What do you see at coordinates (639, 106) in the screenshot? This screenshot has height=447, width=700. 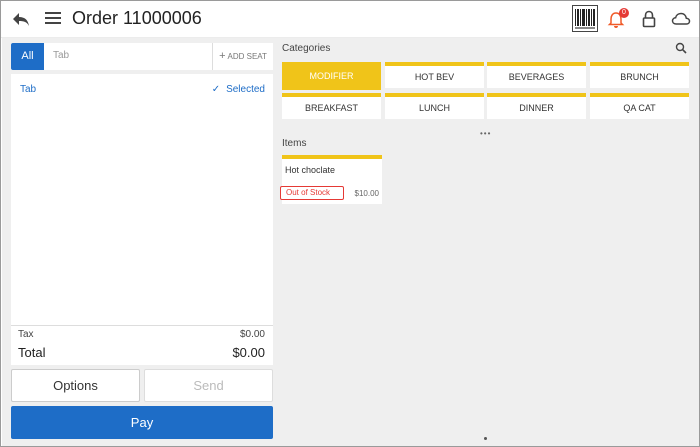 I see `category-qa-cat: QA CAT` at bounding box center [639, 106].